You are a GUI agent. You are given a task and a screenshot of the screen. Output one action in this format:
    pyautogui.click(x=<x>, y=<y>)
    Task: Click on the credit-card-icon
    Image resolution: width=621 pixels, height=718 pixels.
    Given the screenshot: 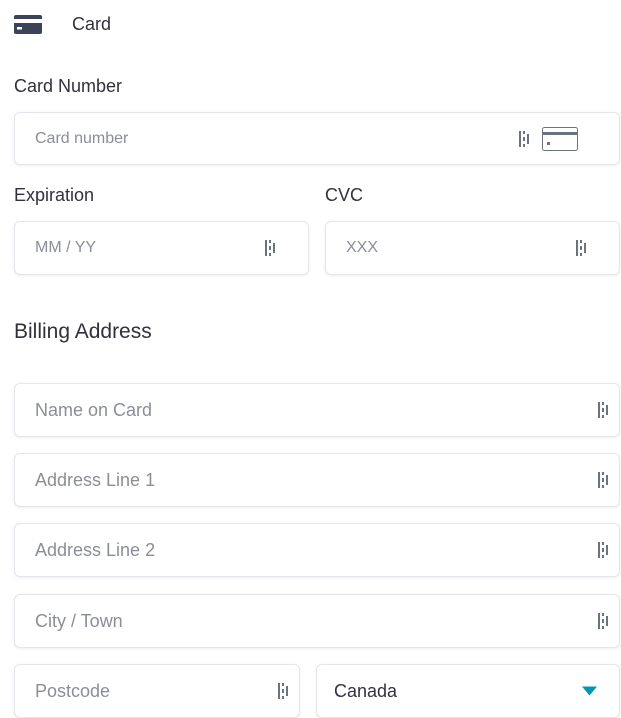 What is the action you would take?
    pyautogui.click(x=28, y=24)
    